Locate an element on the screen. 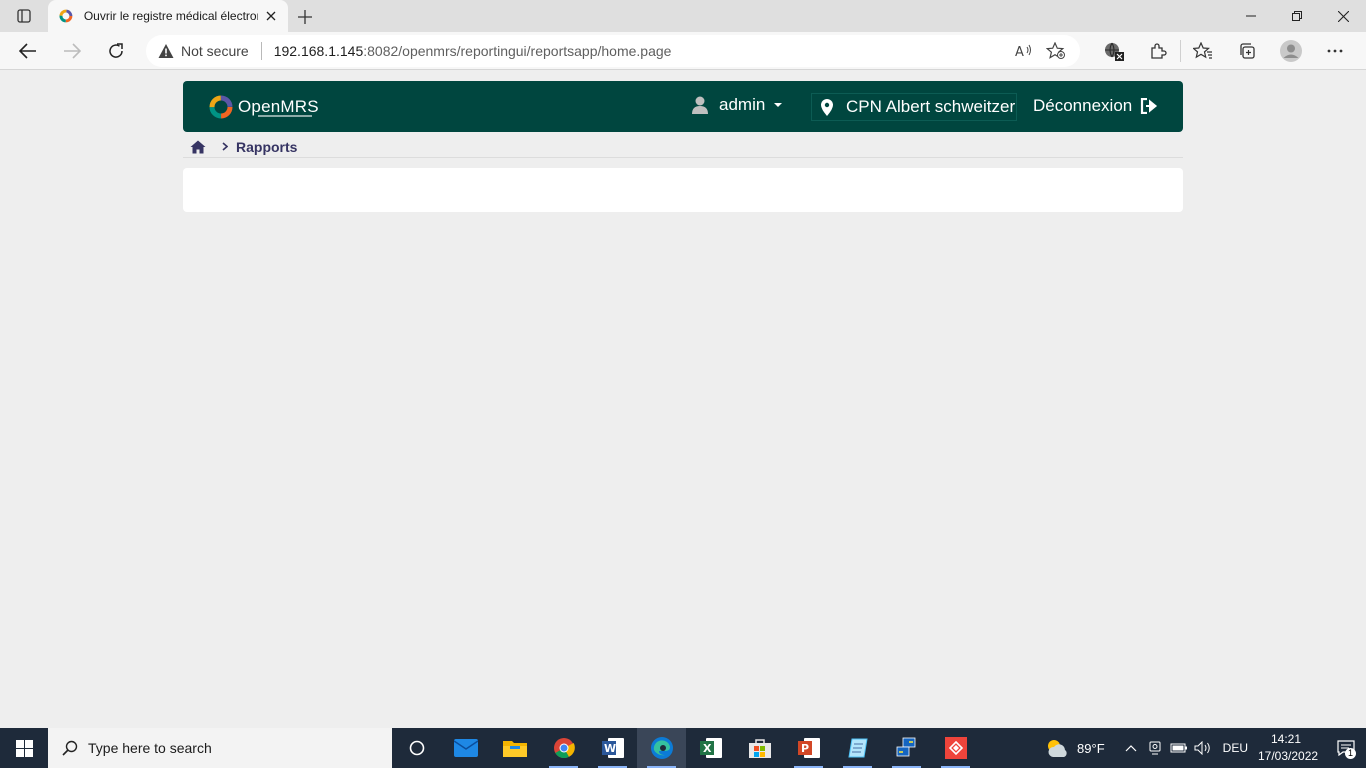  input-language: DEU is located at coordinates (1235, 748).